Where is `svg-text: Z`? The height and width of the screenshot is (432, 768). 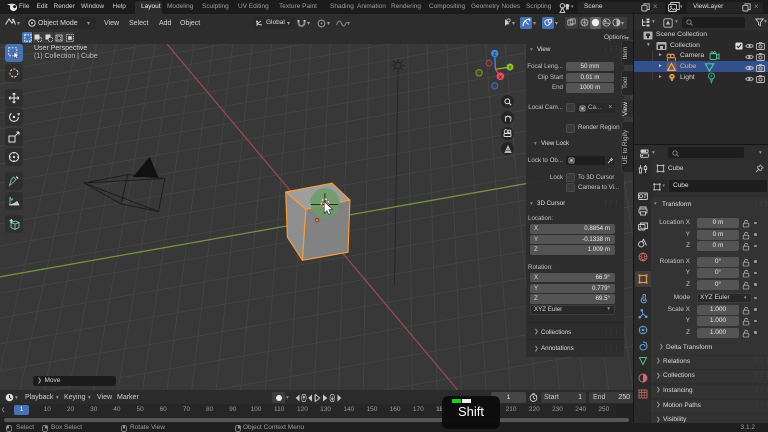 svg-text: Z is located at coordinates (494, 54).